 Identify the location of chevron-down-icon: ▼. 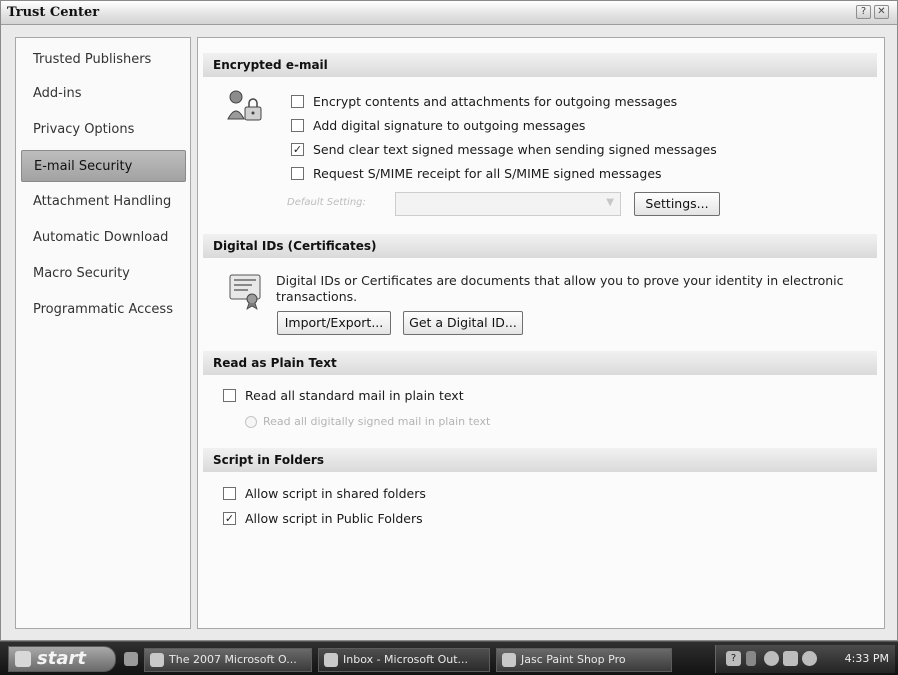
(610, 202).